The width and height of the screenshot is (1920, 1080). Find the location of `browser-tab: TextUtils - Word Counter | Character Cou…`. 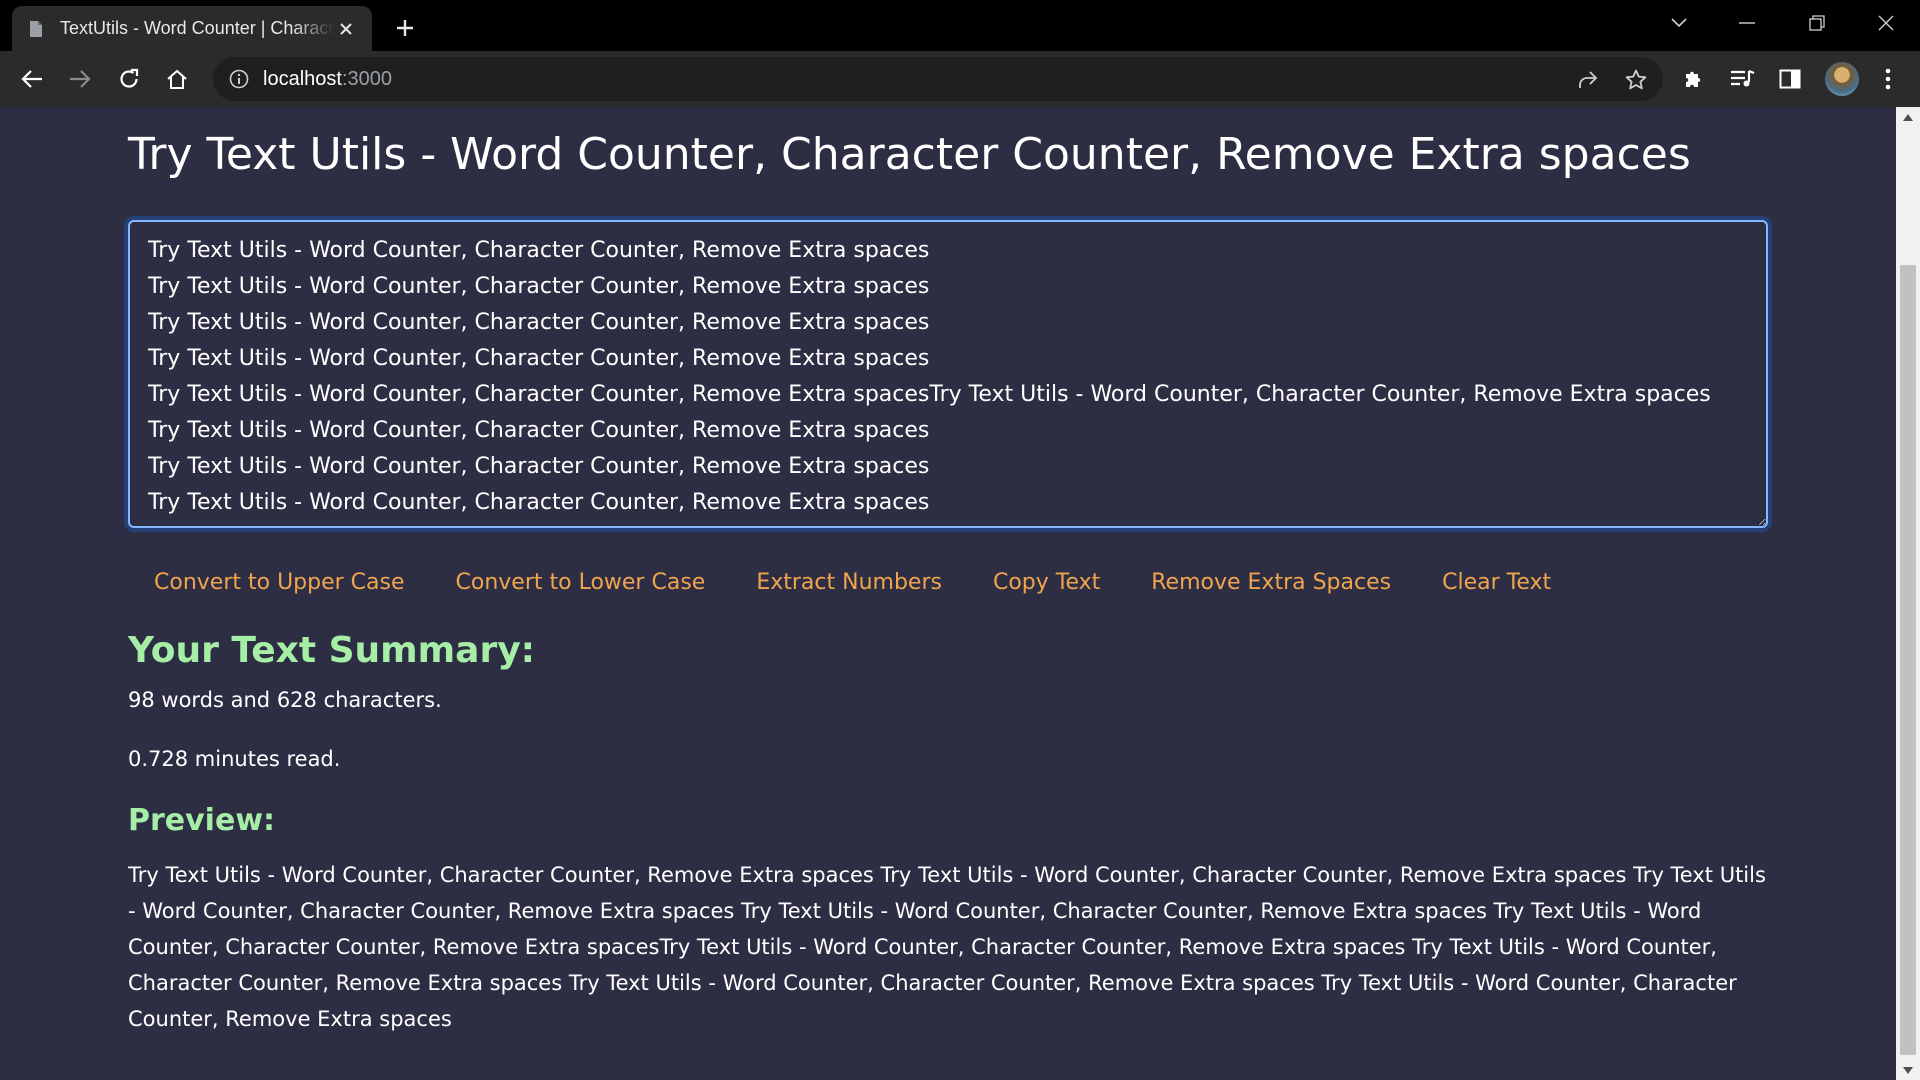

browser-tab: TextUtils - Word Counter | Character Cou… is located at coordinates (192, 28).